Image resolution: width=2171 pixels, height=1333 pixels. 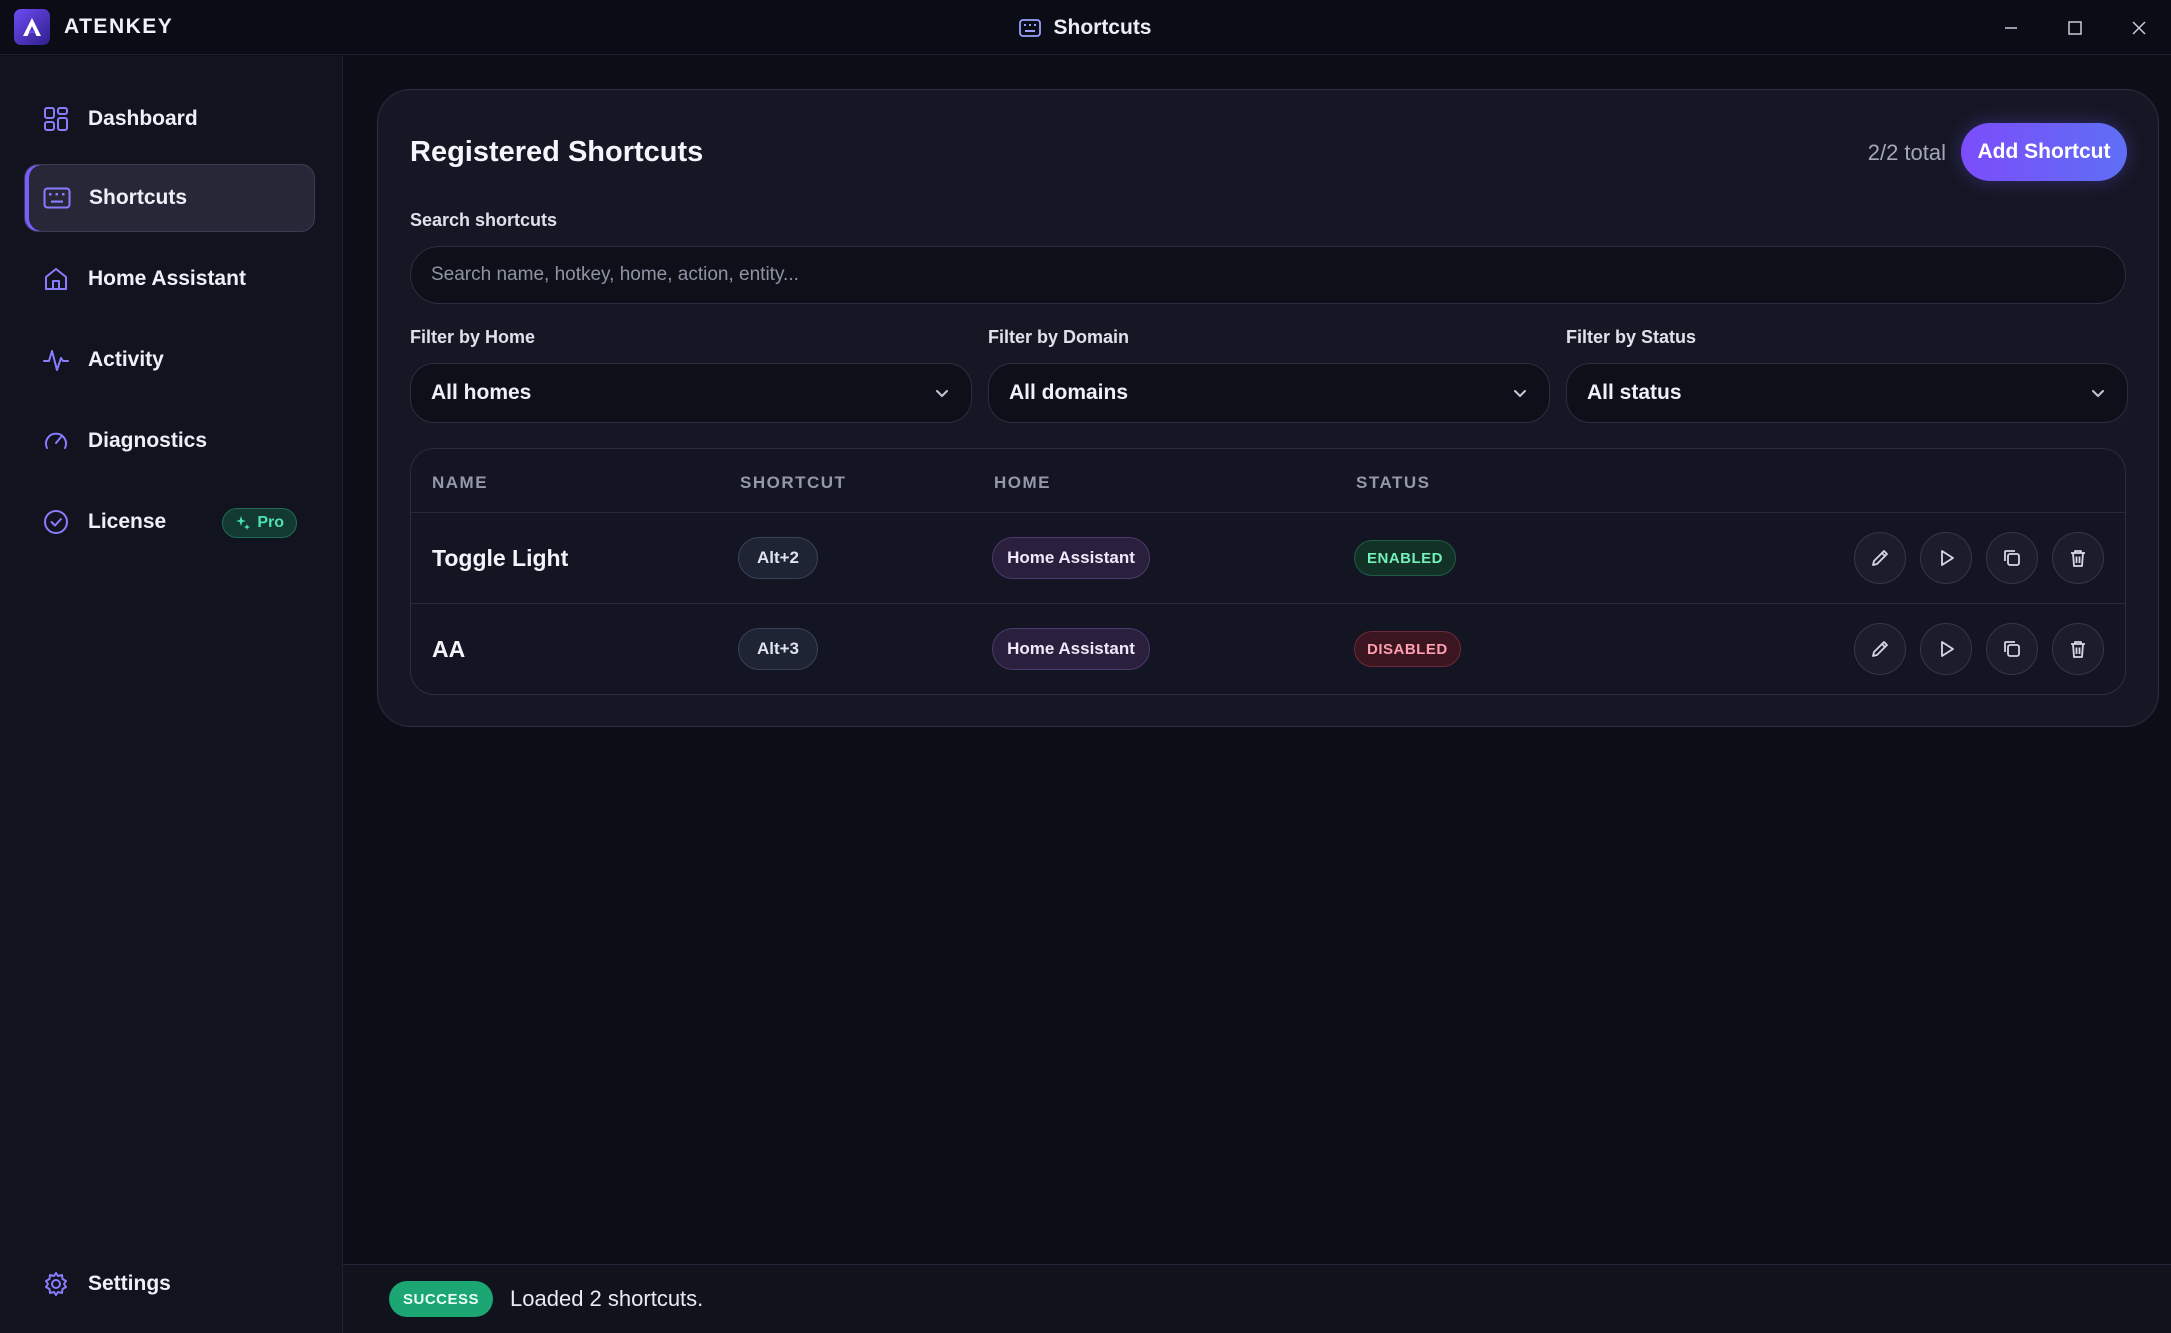 What do you see at coordinates (481, 392) in the screenshot?
I see `filter-home-value: All homes` at bounding box center [481, 392].